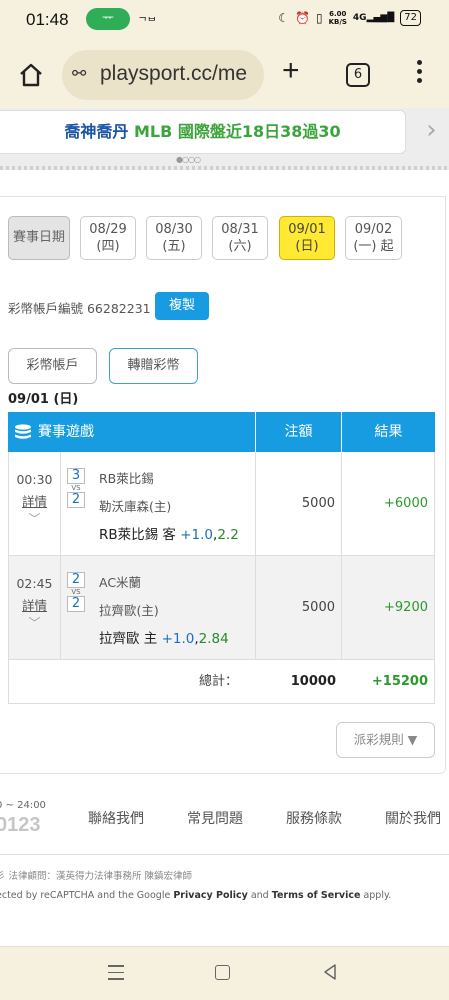  Describe the element at coordinates (108, 246) in the screenshot. I see `day-text: (四)` at that location.